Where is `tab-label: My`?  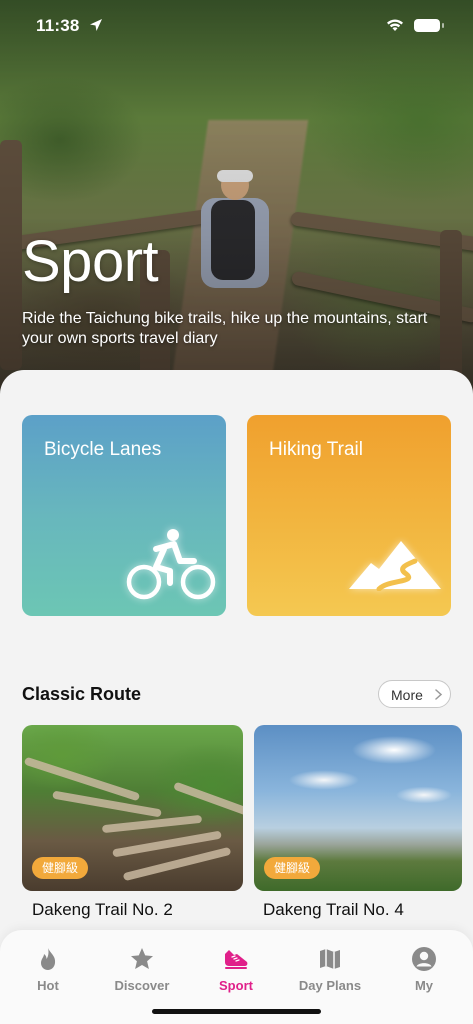
tab-label: My is located at coordinates (424, 985).